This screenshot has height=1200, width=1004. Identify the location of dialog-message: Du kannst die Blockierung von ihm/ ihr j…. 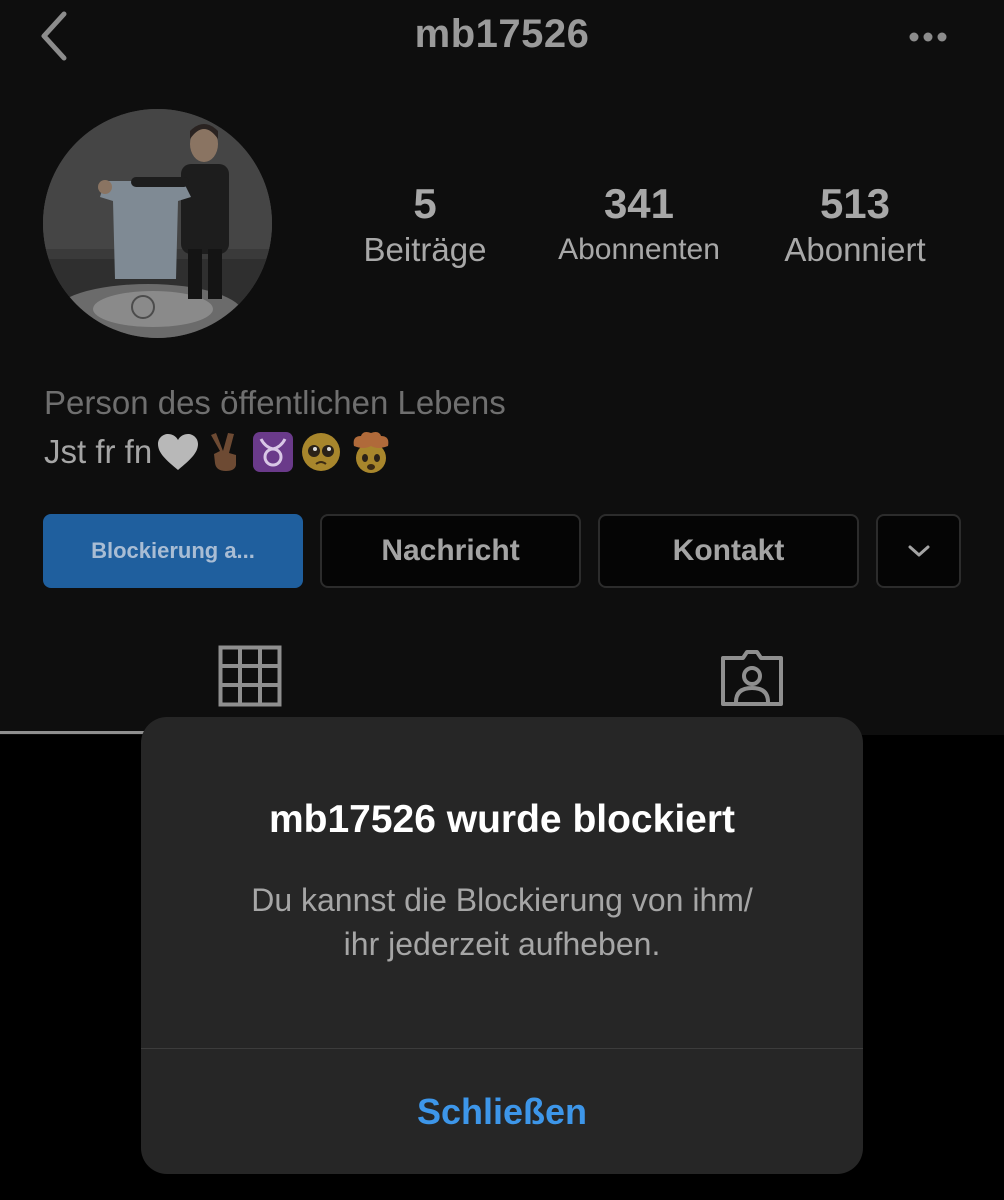
(502, 922).